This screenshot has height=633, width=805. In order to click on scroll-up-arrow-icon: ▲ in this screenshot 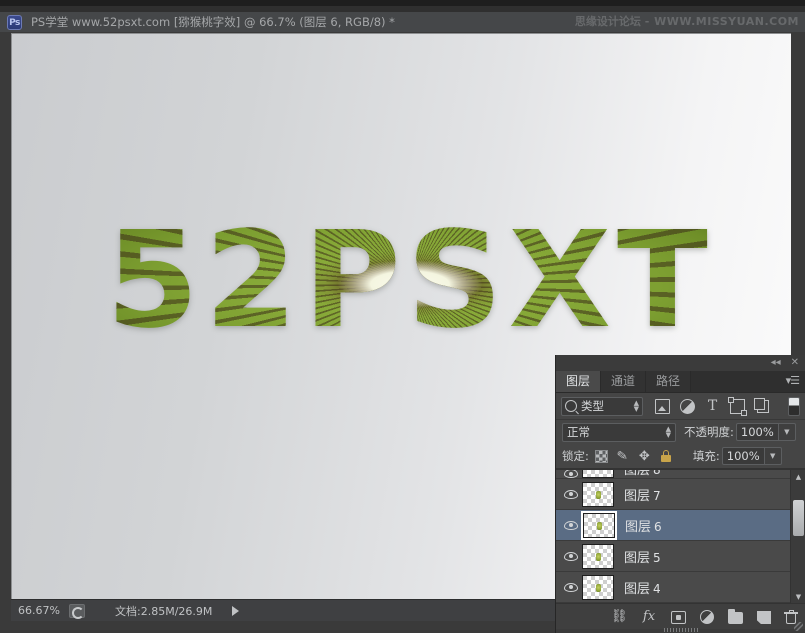, I will do `click(798, 476)`.